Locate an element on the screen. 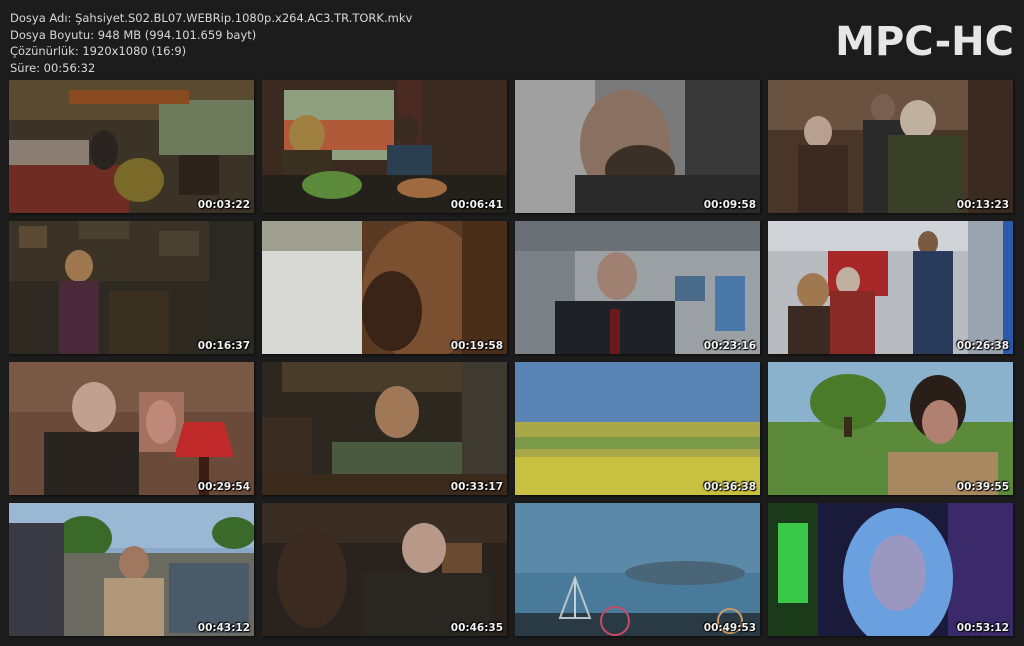 The width and height of the screenshot is (1024, 646). timestamp: 00:03:22 is located at coordinates (223, 205).